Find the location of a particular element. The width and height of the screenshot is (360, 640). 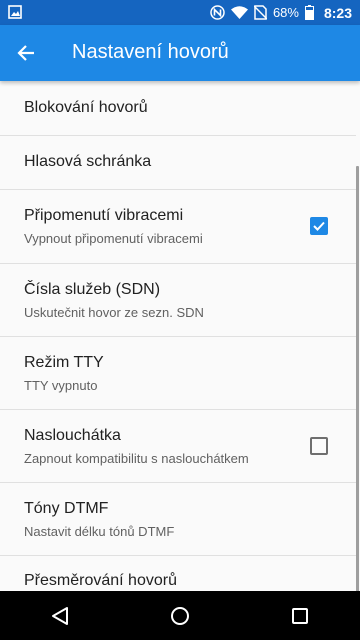

navigation-bar is located at coordinates (180, 615).